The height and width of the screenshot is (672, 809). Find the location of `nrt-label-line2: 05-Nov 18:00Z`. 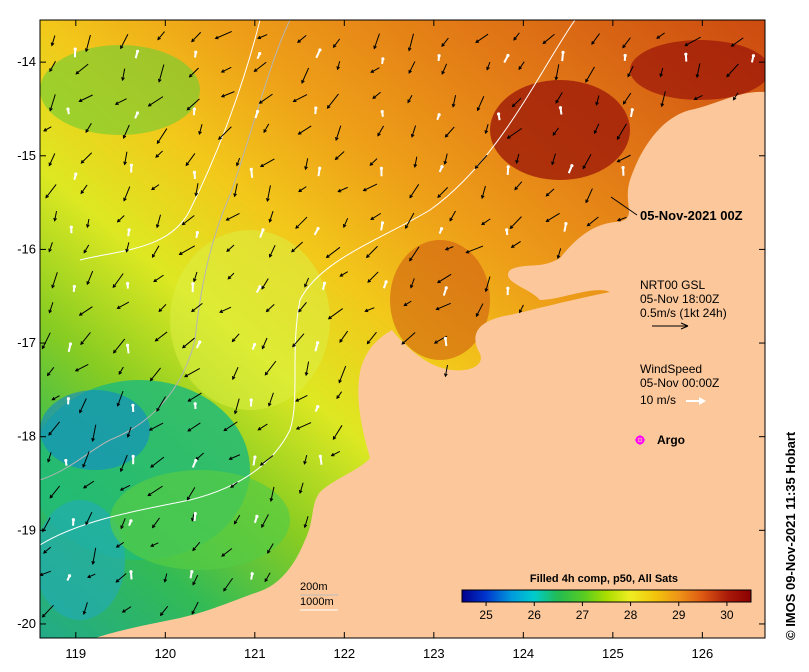

nrt-label-line2: 05-Nov 18:00Z is located at coordinates (679, 299).